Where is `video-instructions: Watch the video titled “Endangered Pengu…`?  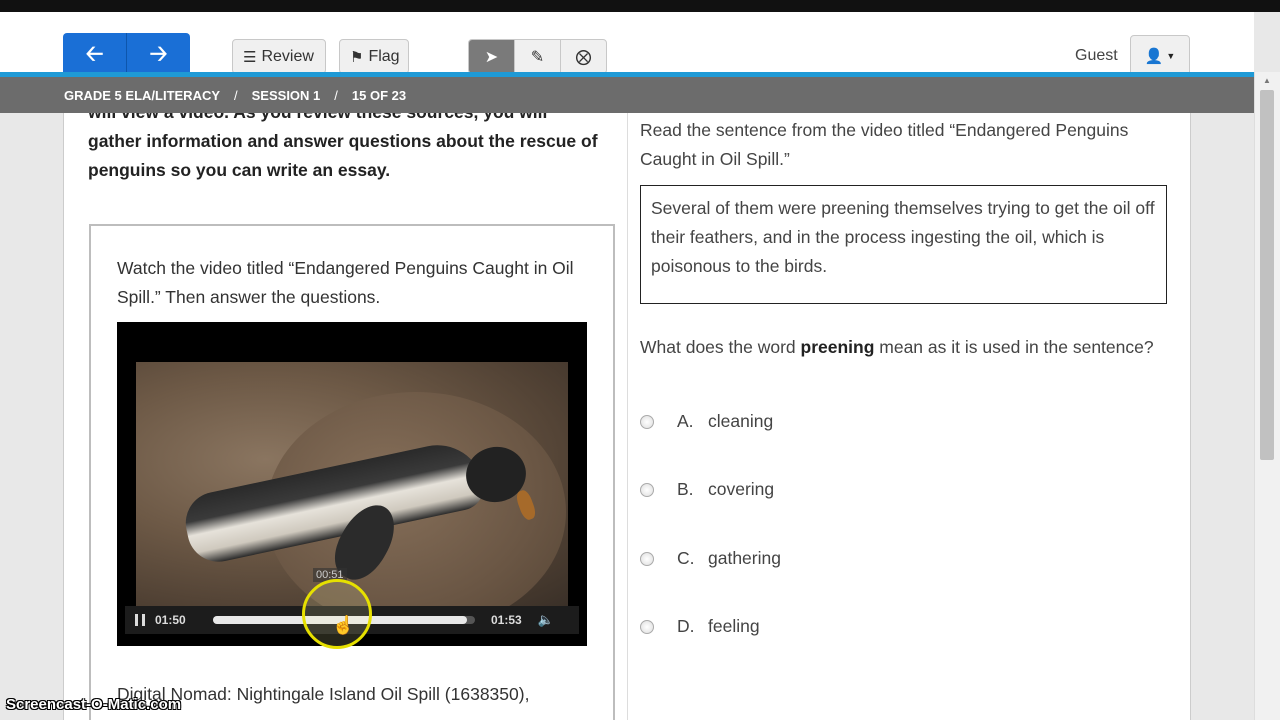
video-instructions: Watch the video titled “Endangered Pengu… is located at coordinates (345, 282).